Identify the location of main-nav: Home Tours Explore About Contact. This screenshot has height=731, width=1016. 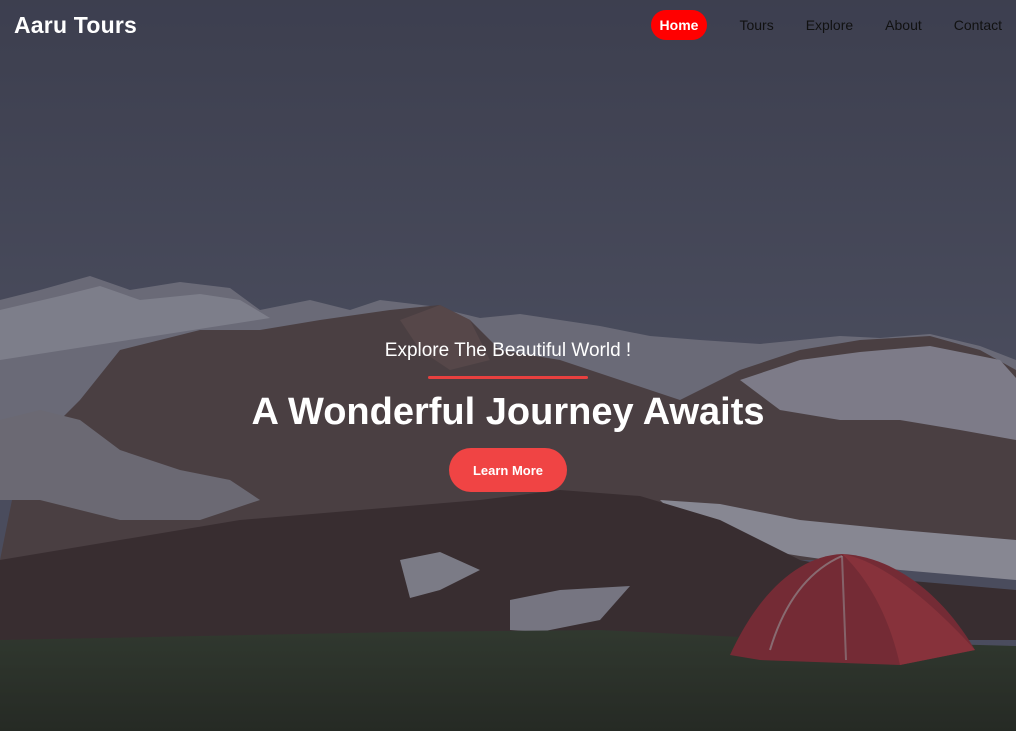
(826, 25).